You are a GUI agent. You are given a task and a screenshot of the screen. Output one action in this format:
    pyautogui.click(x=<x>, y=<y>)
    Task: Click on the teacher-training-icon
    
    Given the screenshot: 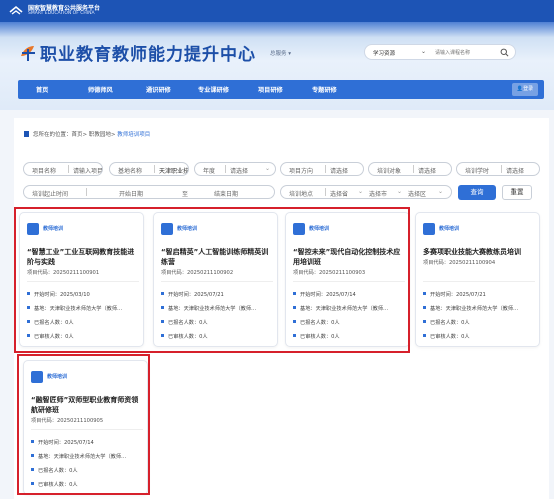 What is the action you would take?
    pyautogui.click(x=429, y=229)
    